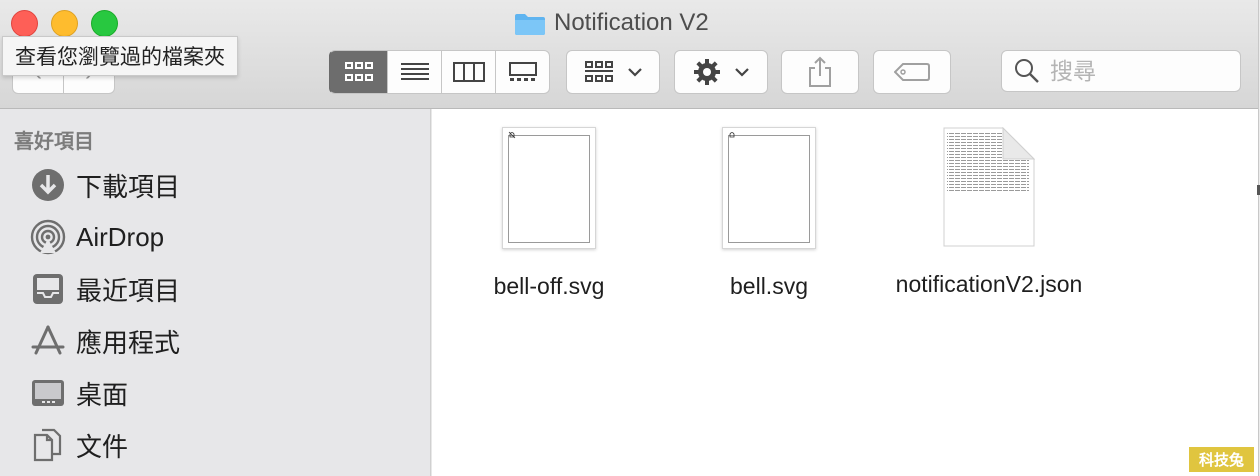  What do you see at coordinates (48, 393) in the screenshot?
I see `desktop-icon` at bounding box center [48, 393].